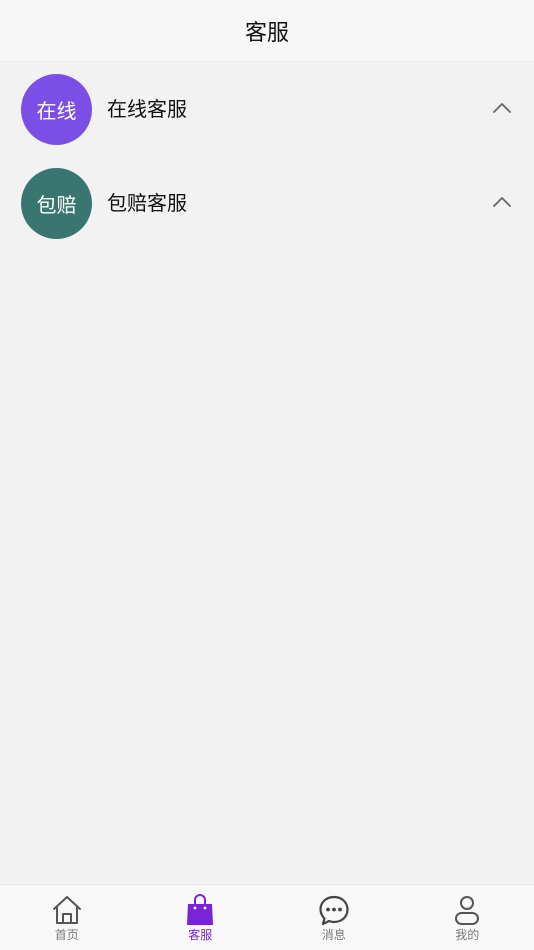 This screenshot has width=534, height=950. What do you see at coordinates (333, 935) in the screenshot?
I see `tab-label: 消息` at bounding box center [333, 935].